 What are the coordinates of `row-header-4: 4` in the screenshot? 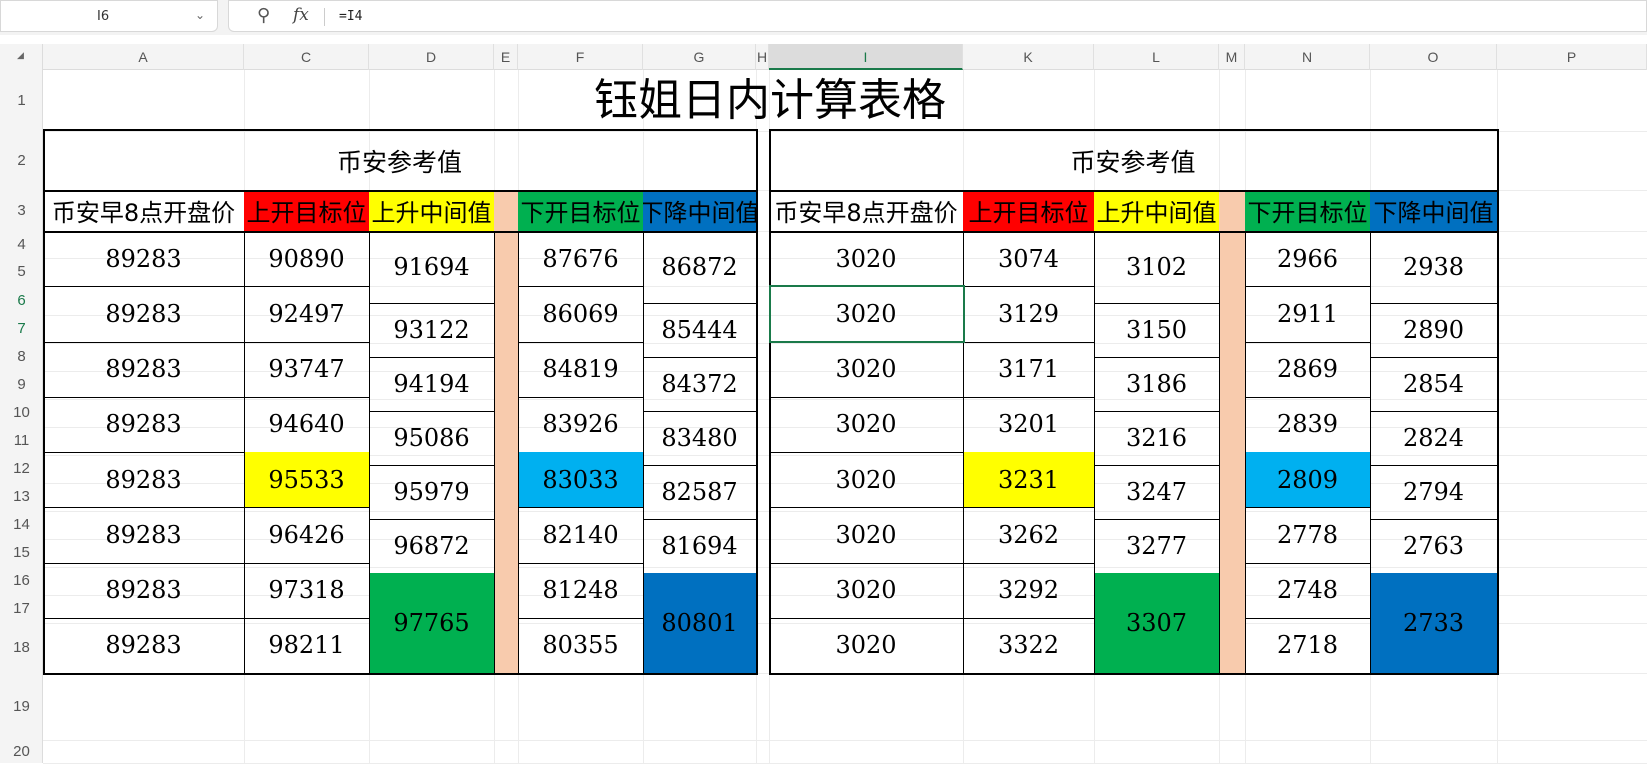 It's located at (21, 244).